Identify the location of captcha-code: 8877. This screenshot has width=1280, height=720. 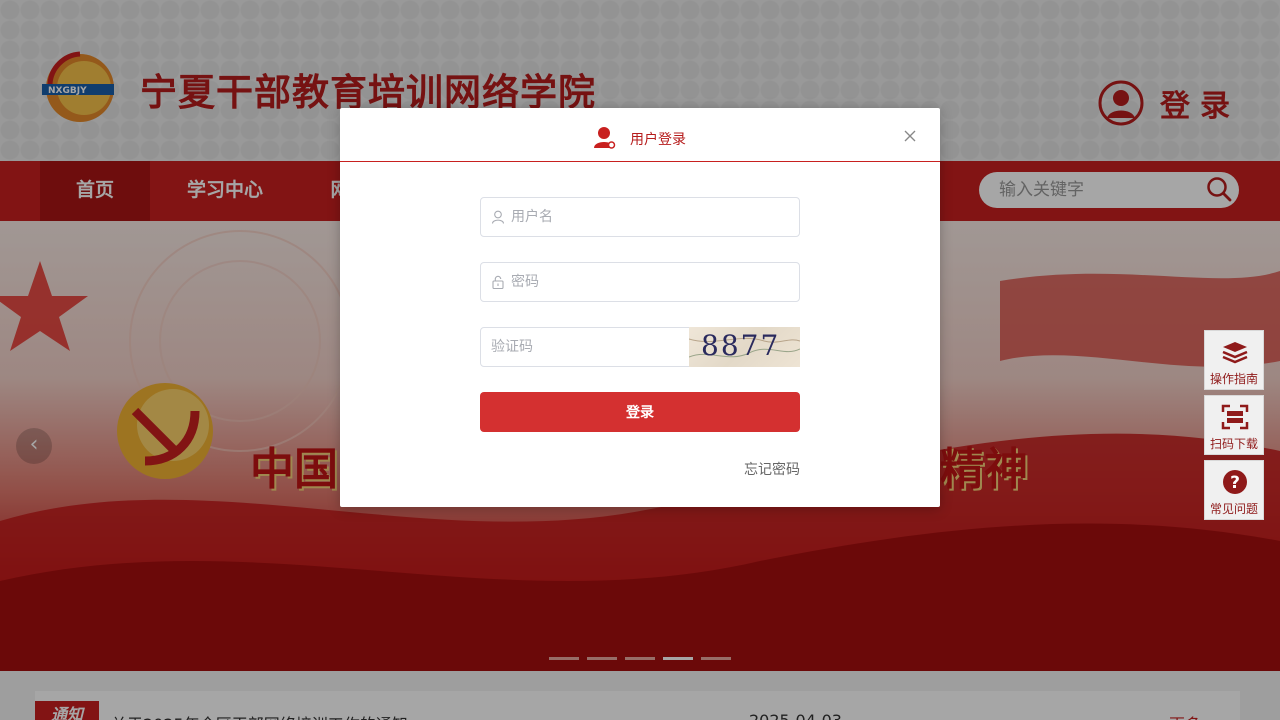
(741, 345).